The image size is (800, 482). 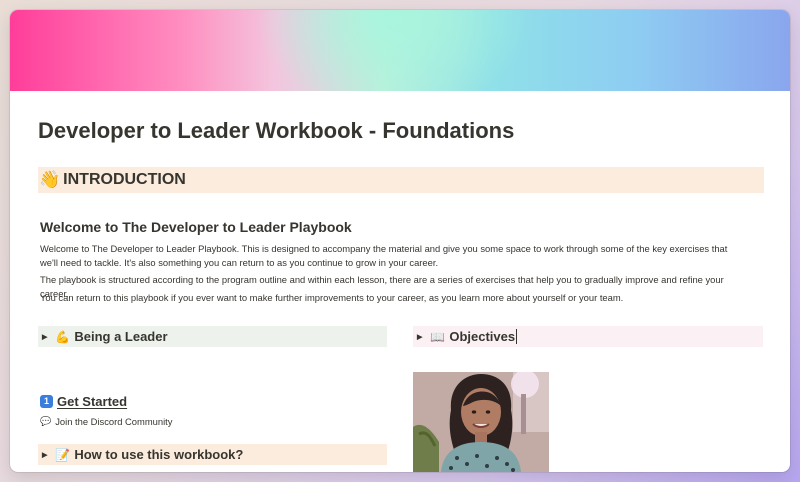 I want to click on profile-photo-illustration, so click(x=481, y=422).